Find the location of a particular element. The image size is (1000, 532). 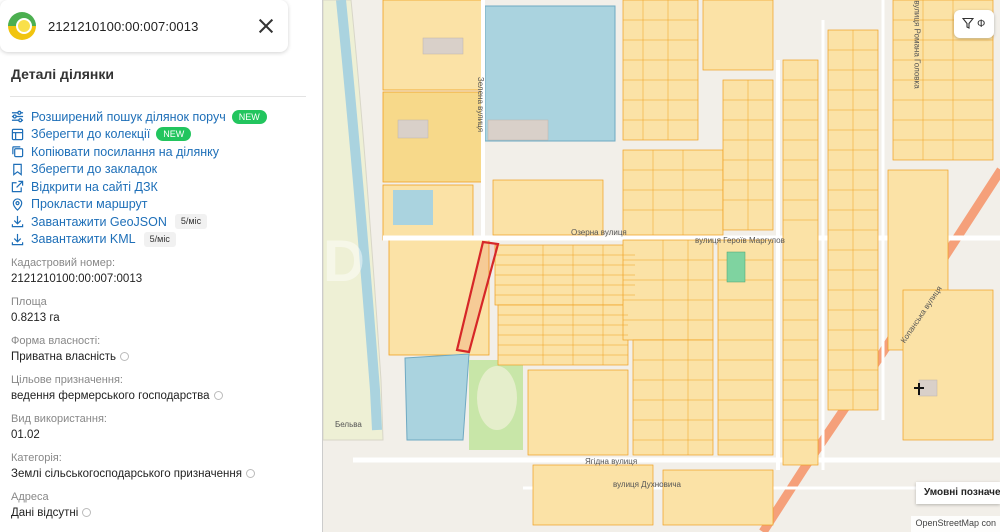

copy-icon is located at coordinates (17, 151).